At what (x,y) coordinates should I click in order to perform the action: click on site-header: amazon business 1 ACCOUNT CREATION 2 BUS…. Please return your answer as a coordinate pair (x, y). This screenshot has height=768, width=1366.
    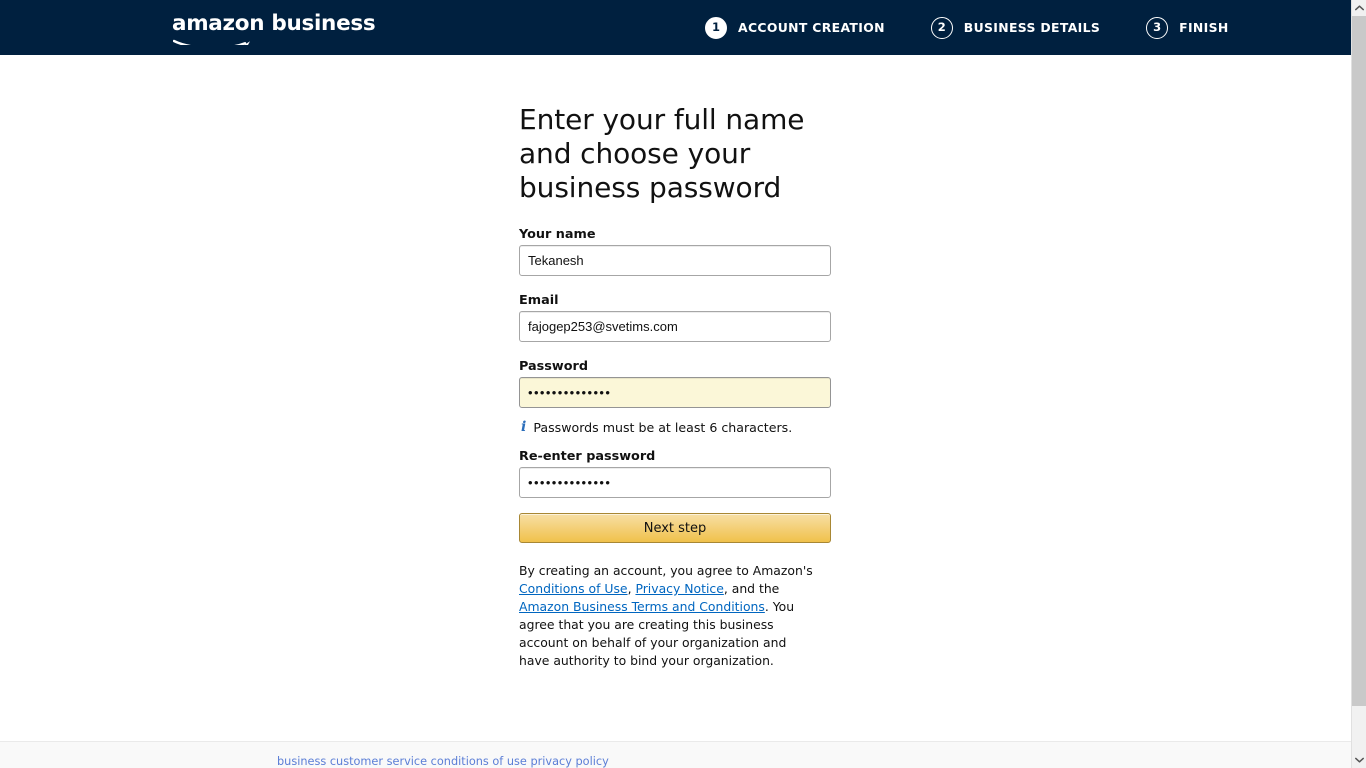
    Looking at the image, I should click on (675, 27).